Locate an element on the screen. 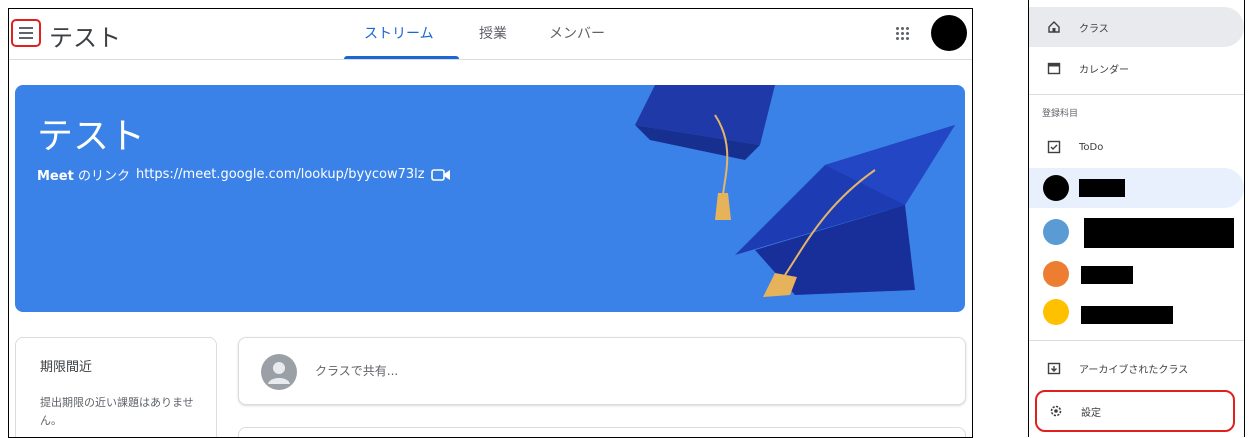  drawer-item-label: アーカイブされたクラス is located at coordinates (1134, 370).